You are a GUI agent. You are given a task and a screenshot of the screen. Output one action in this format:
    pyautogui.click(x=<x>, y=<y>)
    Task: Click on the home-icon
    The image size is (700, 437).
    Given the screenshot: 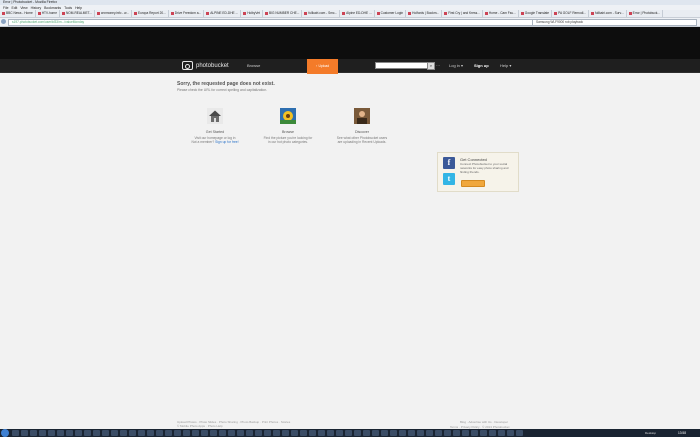 What is the action you would take?
    pyautogui.click(x=215, y=116)
    